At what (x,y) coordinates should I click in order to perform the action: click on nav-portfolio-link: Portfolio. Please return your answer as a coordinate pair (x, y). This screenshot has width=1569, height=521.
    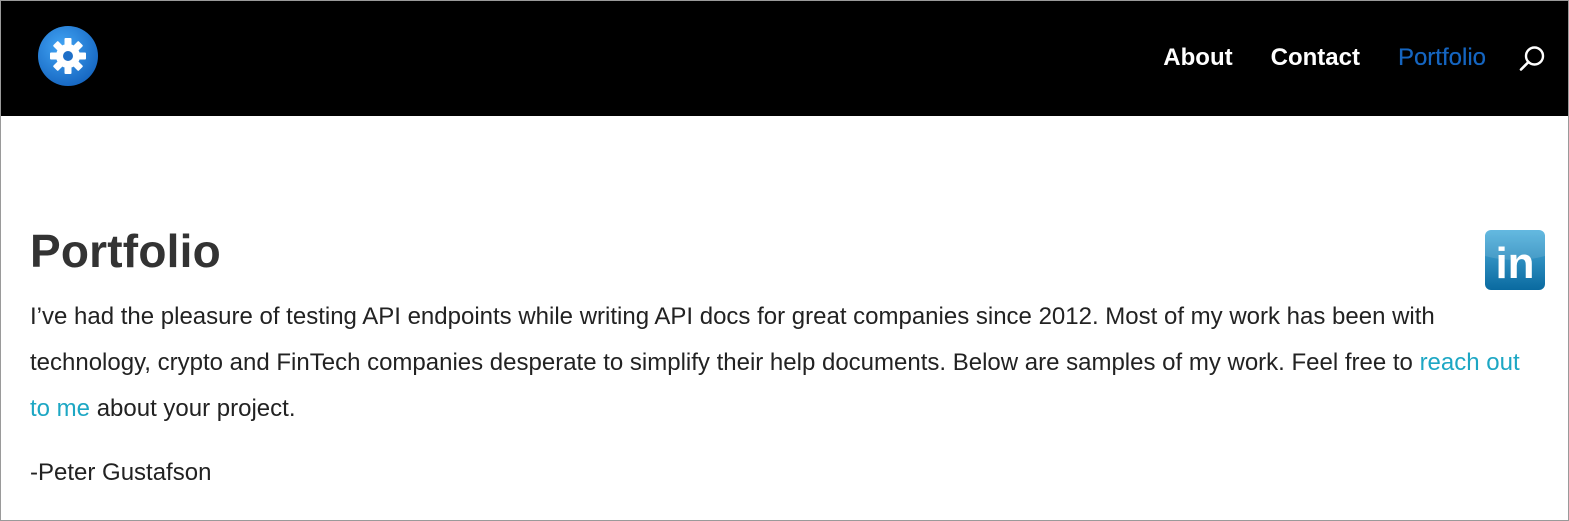
    Looking at the image, I should click on (1442, 57).